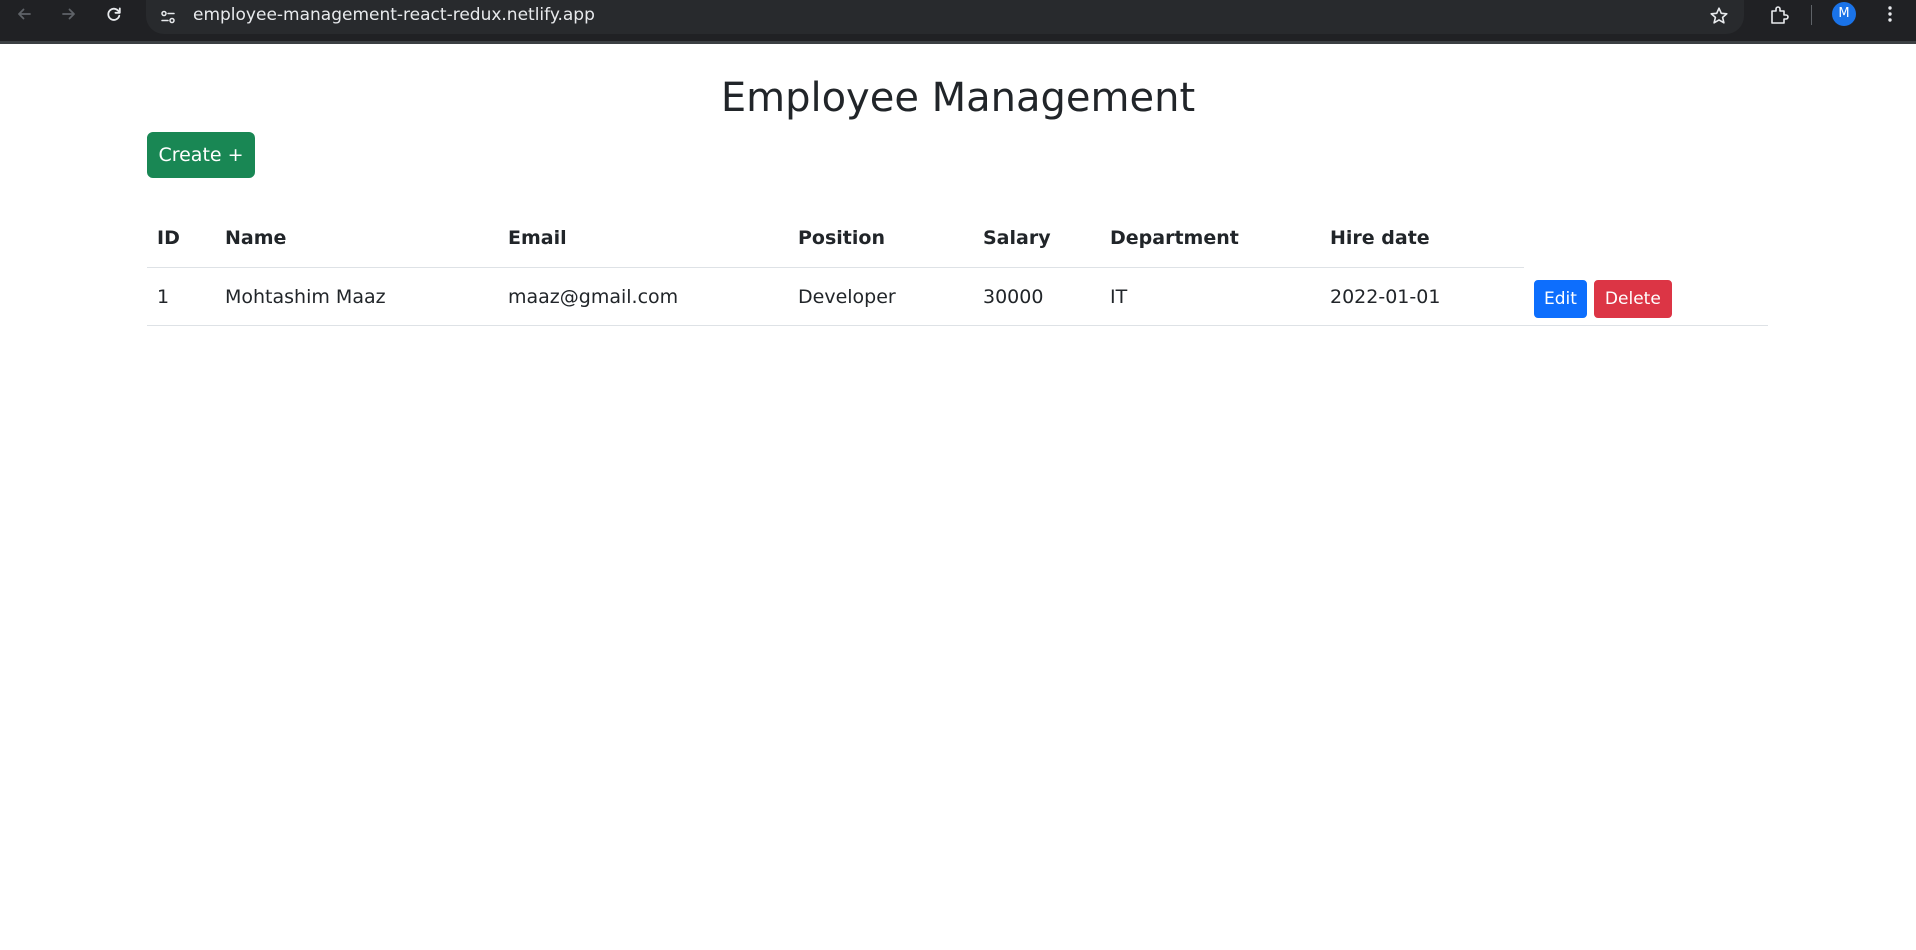 Image resolution: width=1916 pixels, height=950 pixels. Describe the element at coordinates (1844, 14) in the screenshot. I see `avatar: M` at that location.